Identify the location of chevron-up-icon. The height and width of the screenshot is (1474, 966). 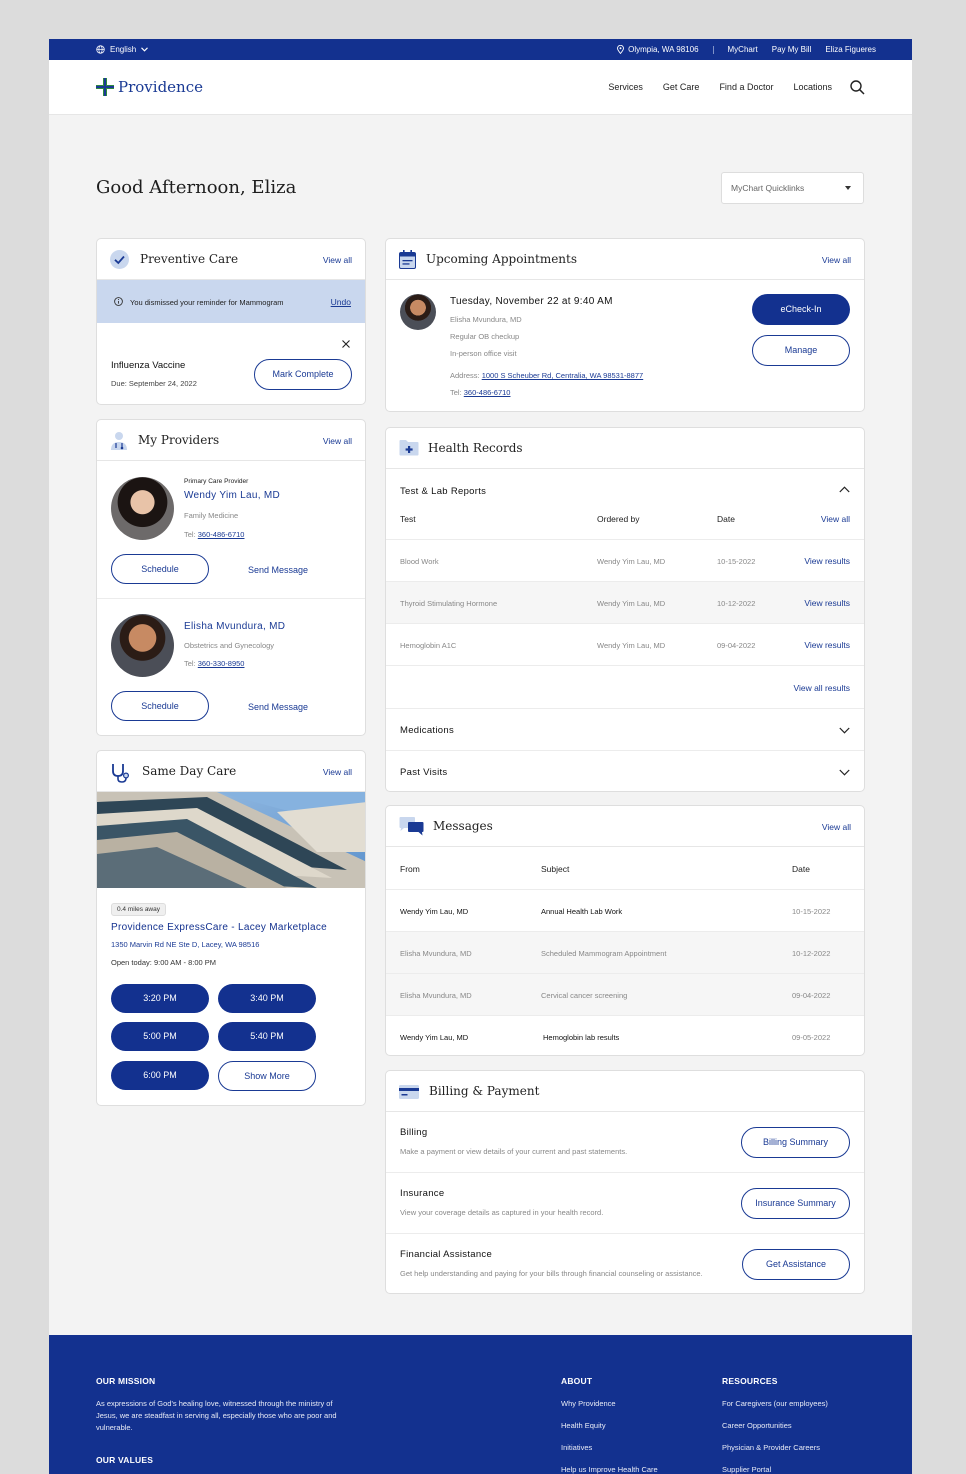
(844, 489).